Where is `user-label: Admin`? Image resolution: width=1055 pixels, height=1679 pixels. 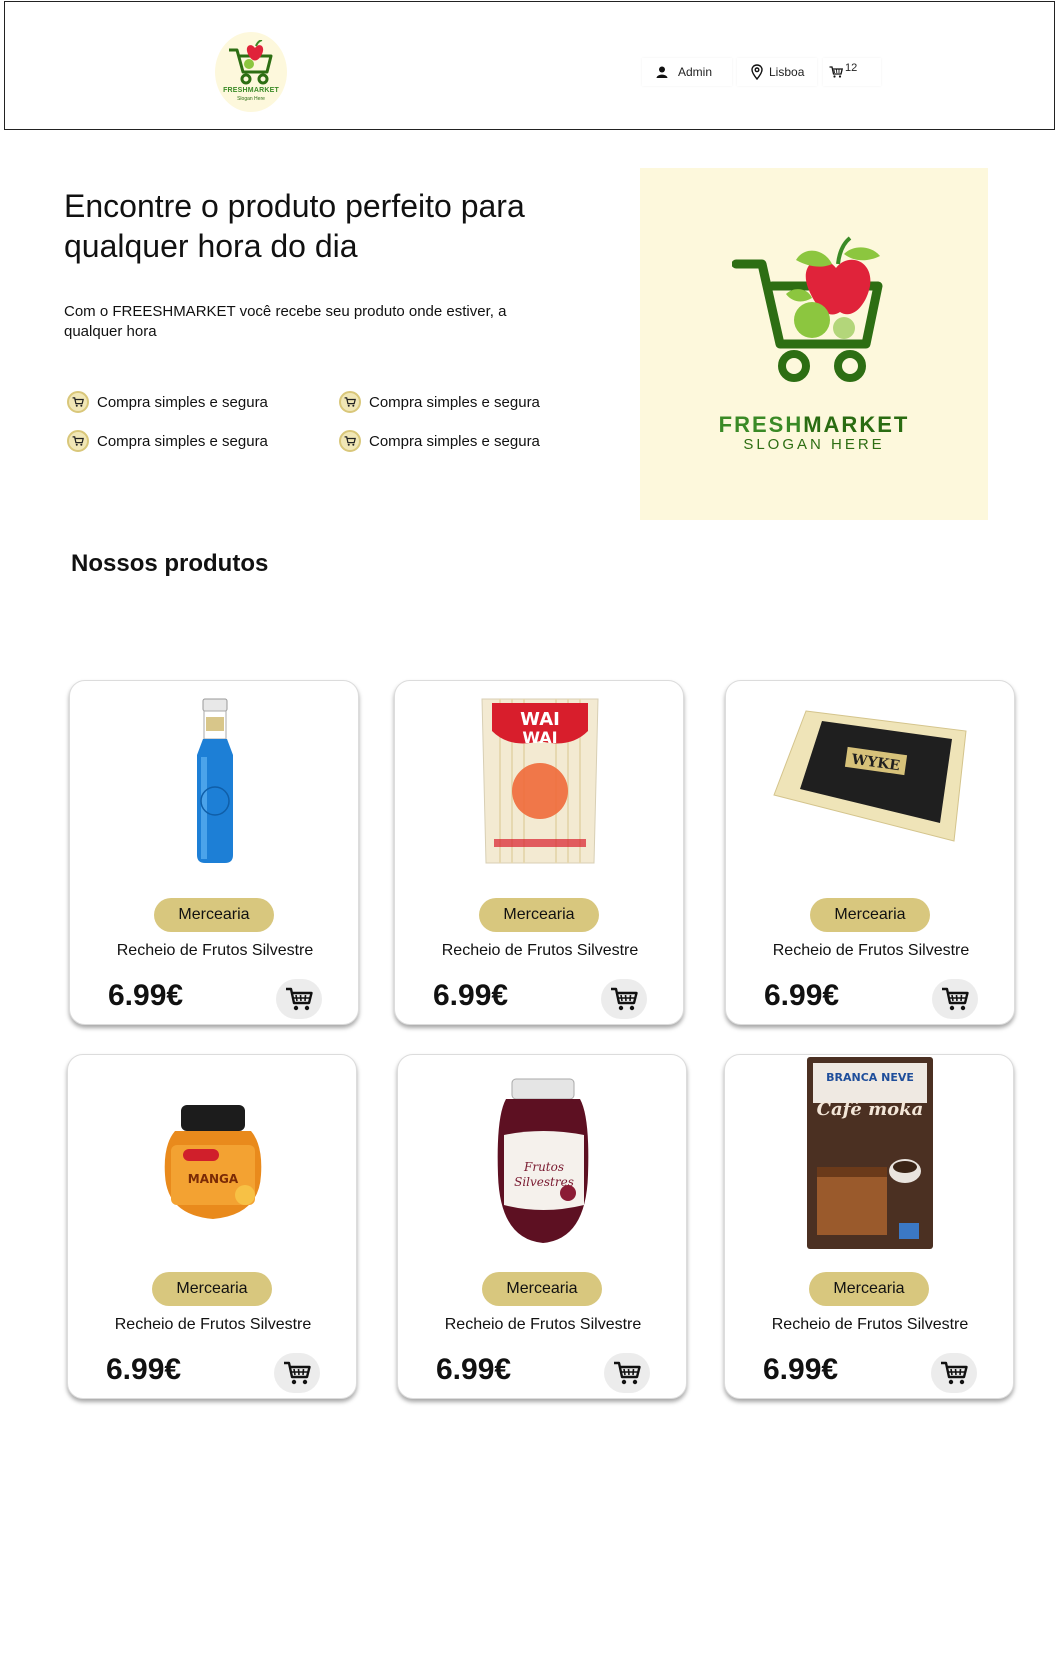 user-label: Admin is located at coordinates (695, 72).